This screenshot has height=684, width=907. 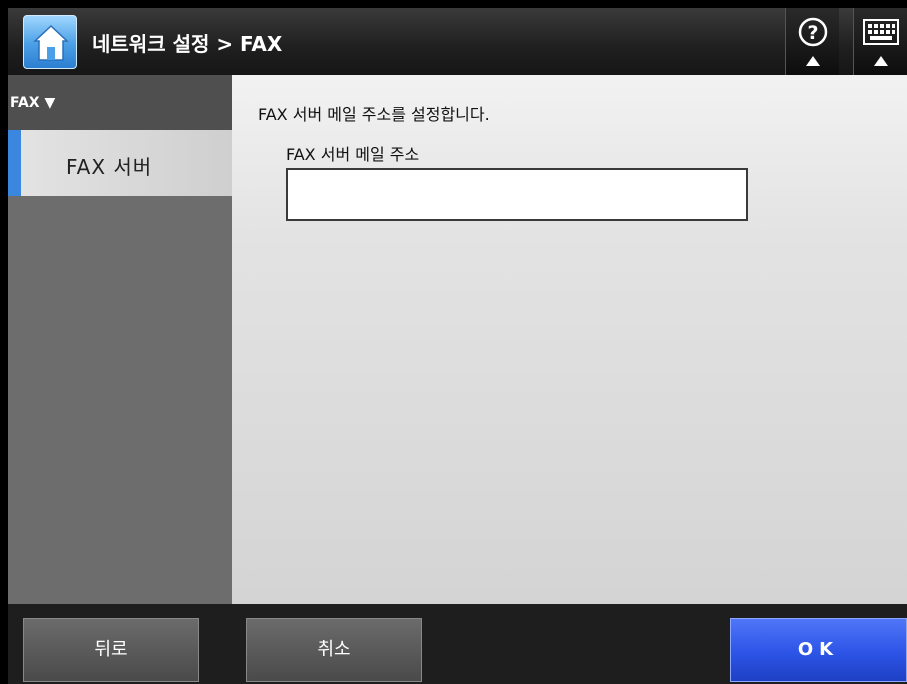 I want to click on page-title: 네트워크 설정 > FAX, so click(x=187, y=44).